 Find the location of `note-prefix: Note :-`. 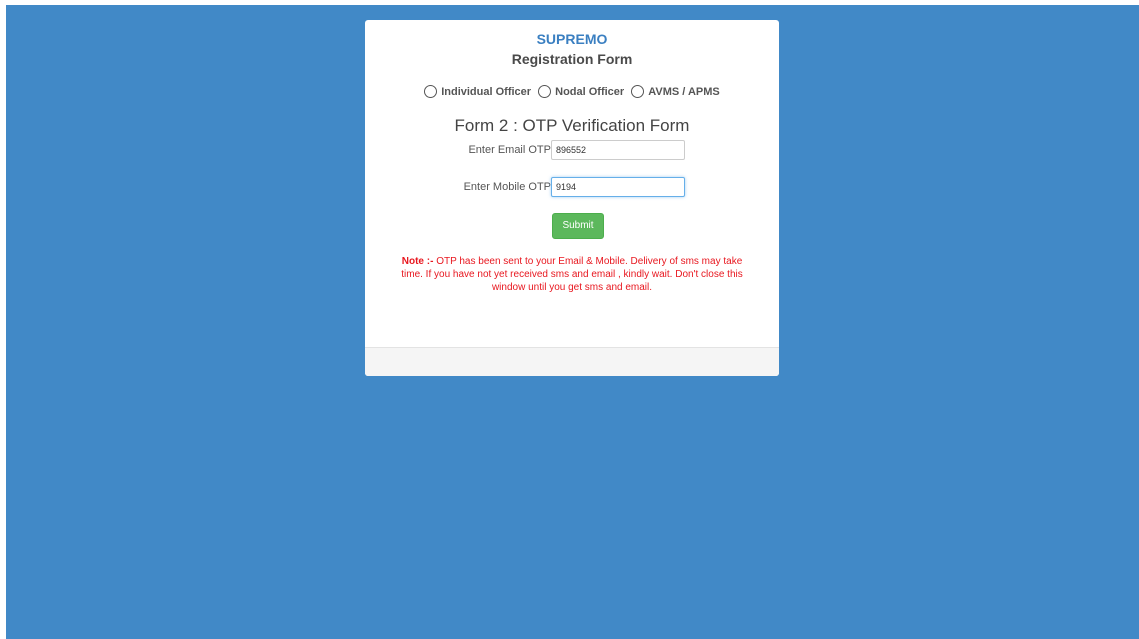

note-prefix: Note :- is located at coordinates (417, 261).